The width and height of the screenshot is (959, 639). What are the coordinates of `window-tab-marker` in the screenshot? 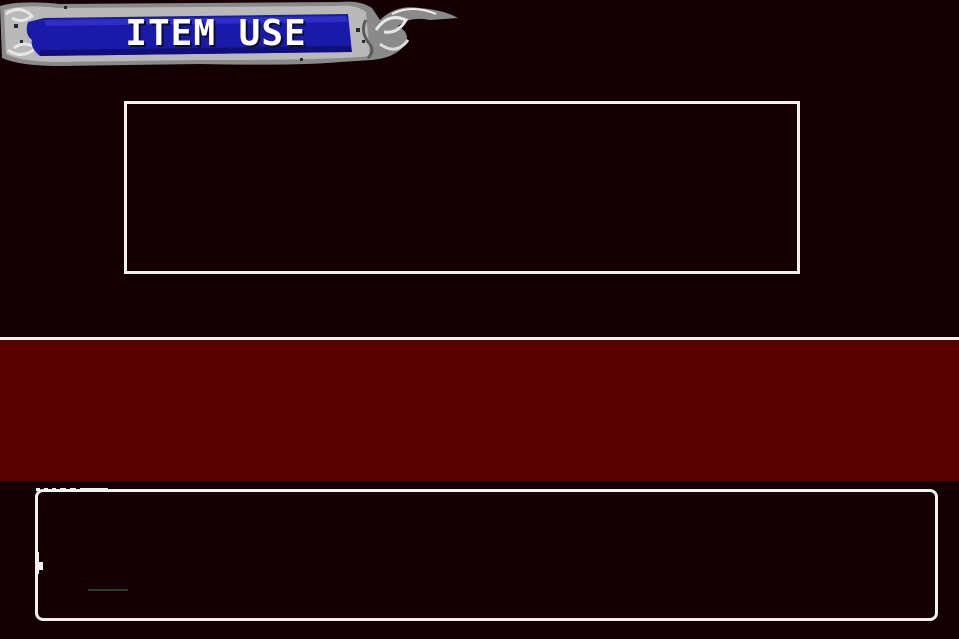 It's located at (72, 489).